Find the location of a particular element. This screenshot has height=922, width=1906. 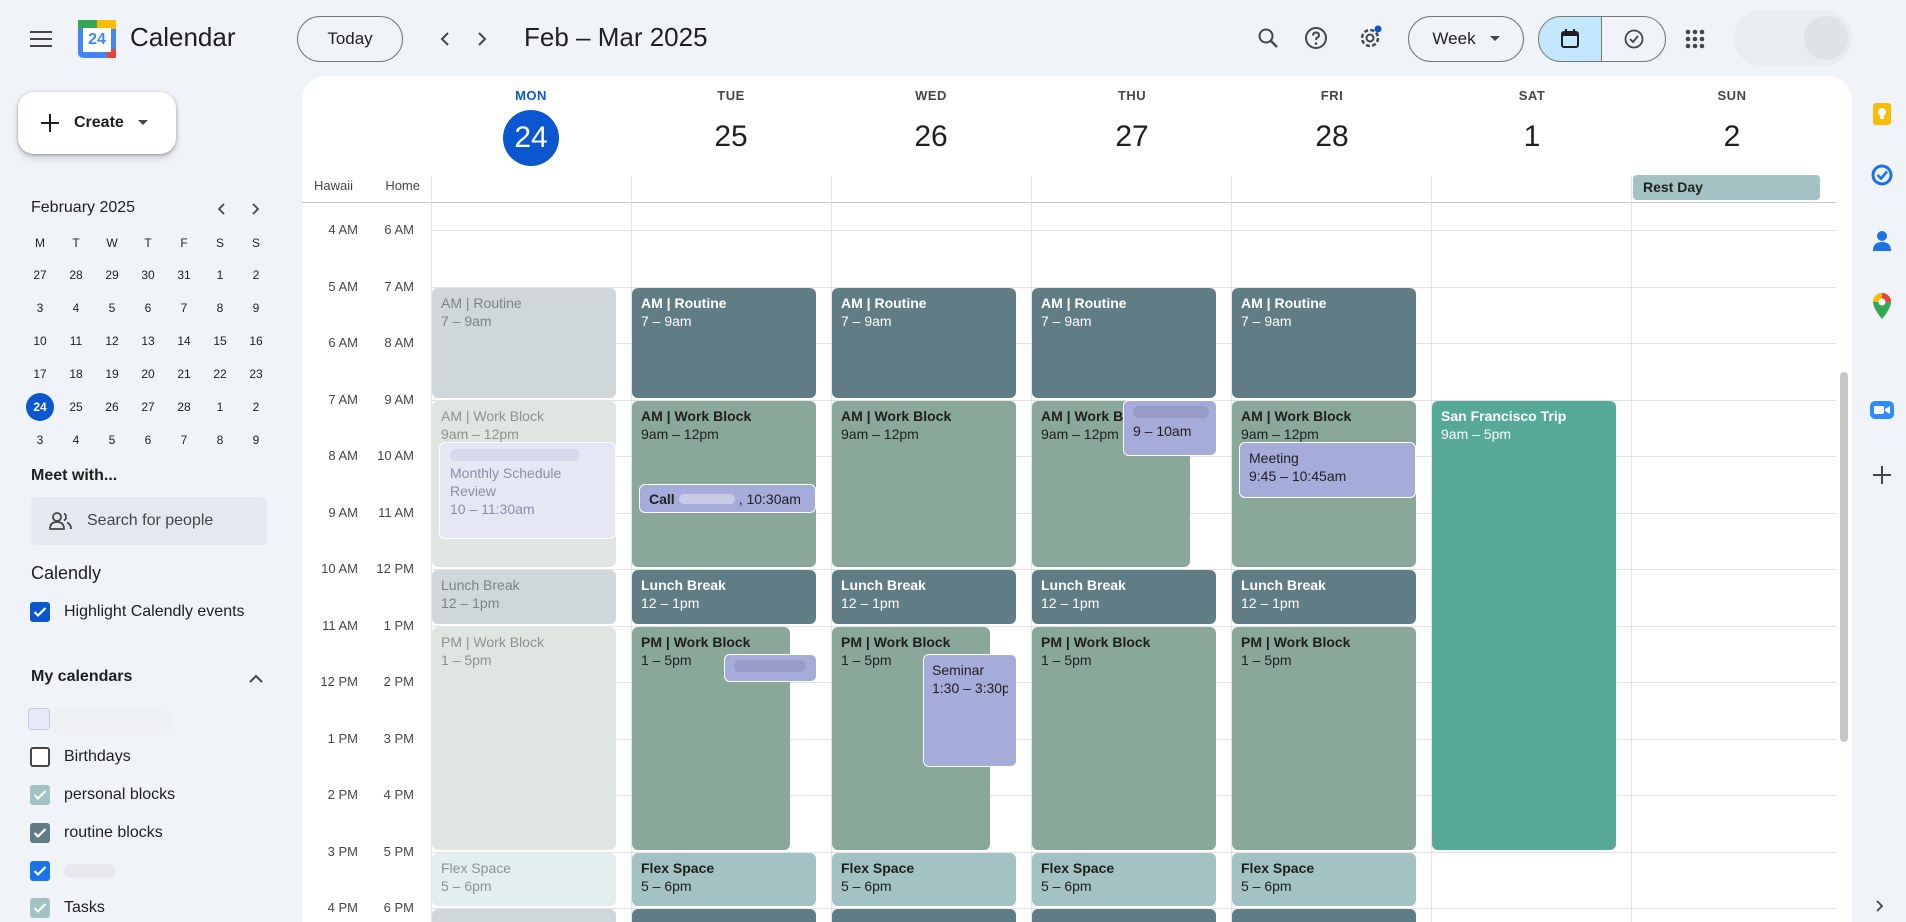

mini-day: 23 is located at coordinates (256, 374).